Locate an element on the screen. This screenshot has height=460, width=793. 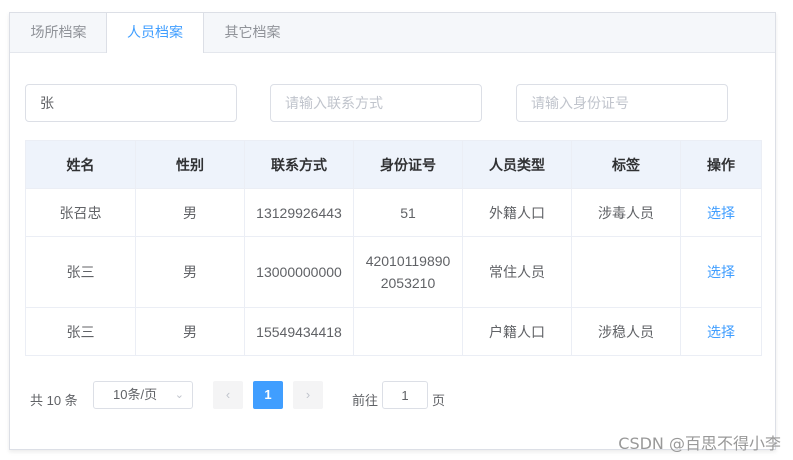
table-row: 张召忠 男 13129926443 51 外籍人口 涉毒人员 选择 is located at coordinates (393, 212).